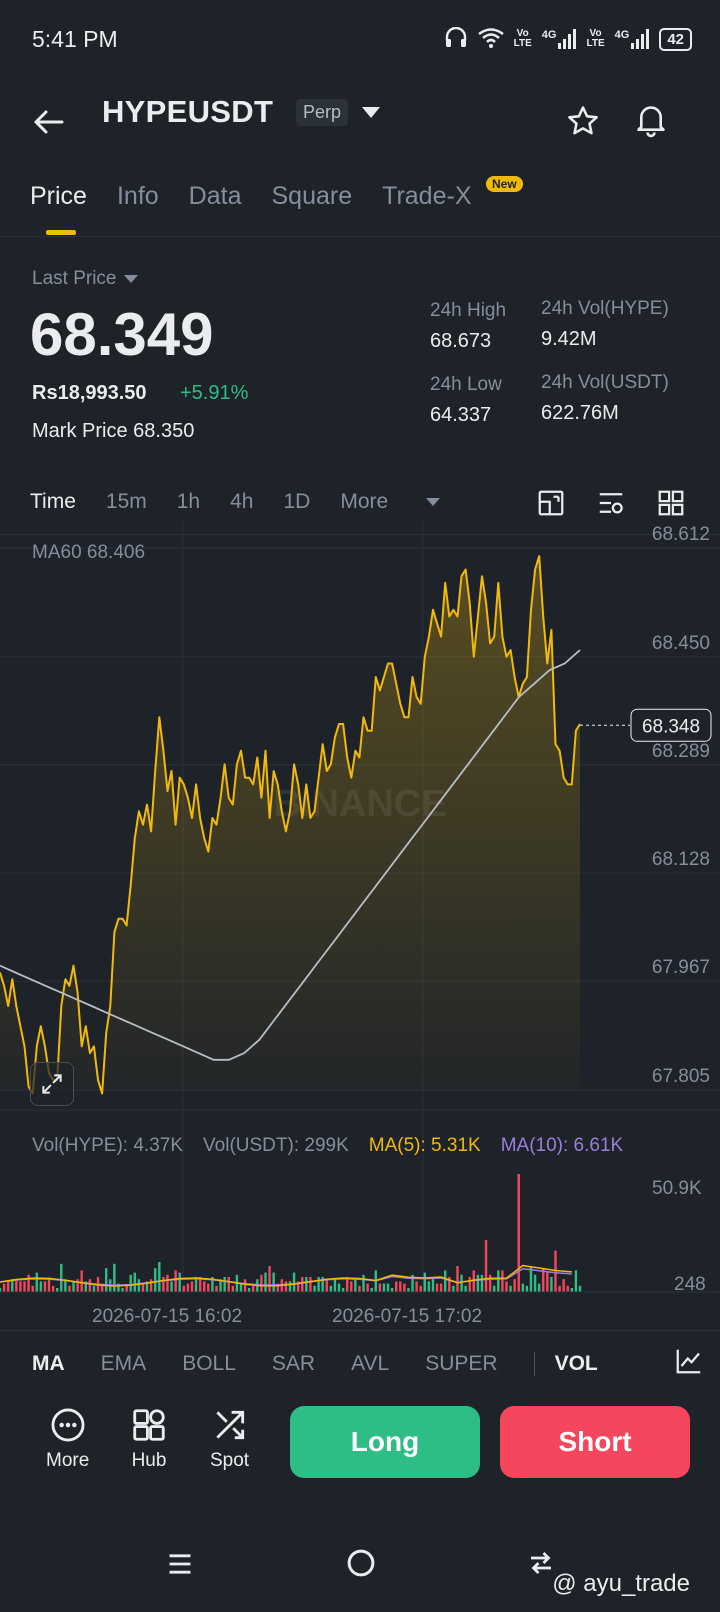 The width and height of the screenshot is (720, 1612). I want to click on symbol-title: HYPEUSDT, so click(187, 112).